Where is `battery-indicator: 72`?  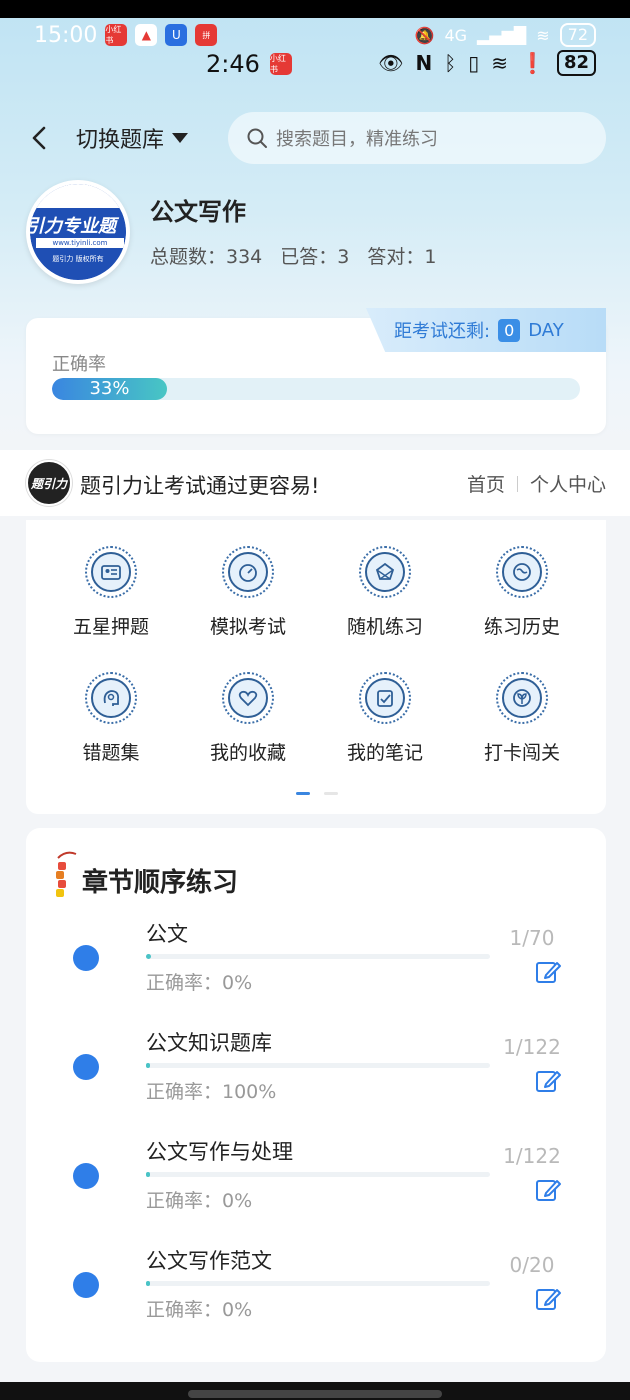 battery-indicator: 72 is located at coordinates (577, 35).